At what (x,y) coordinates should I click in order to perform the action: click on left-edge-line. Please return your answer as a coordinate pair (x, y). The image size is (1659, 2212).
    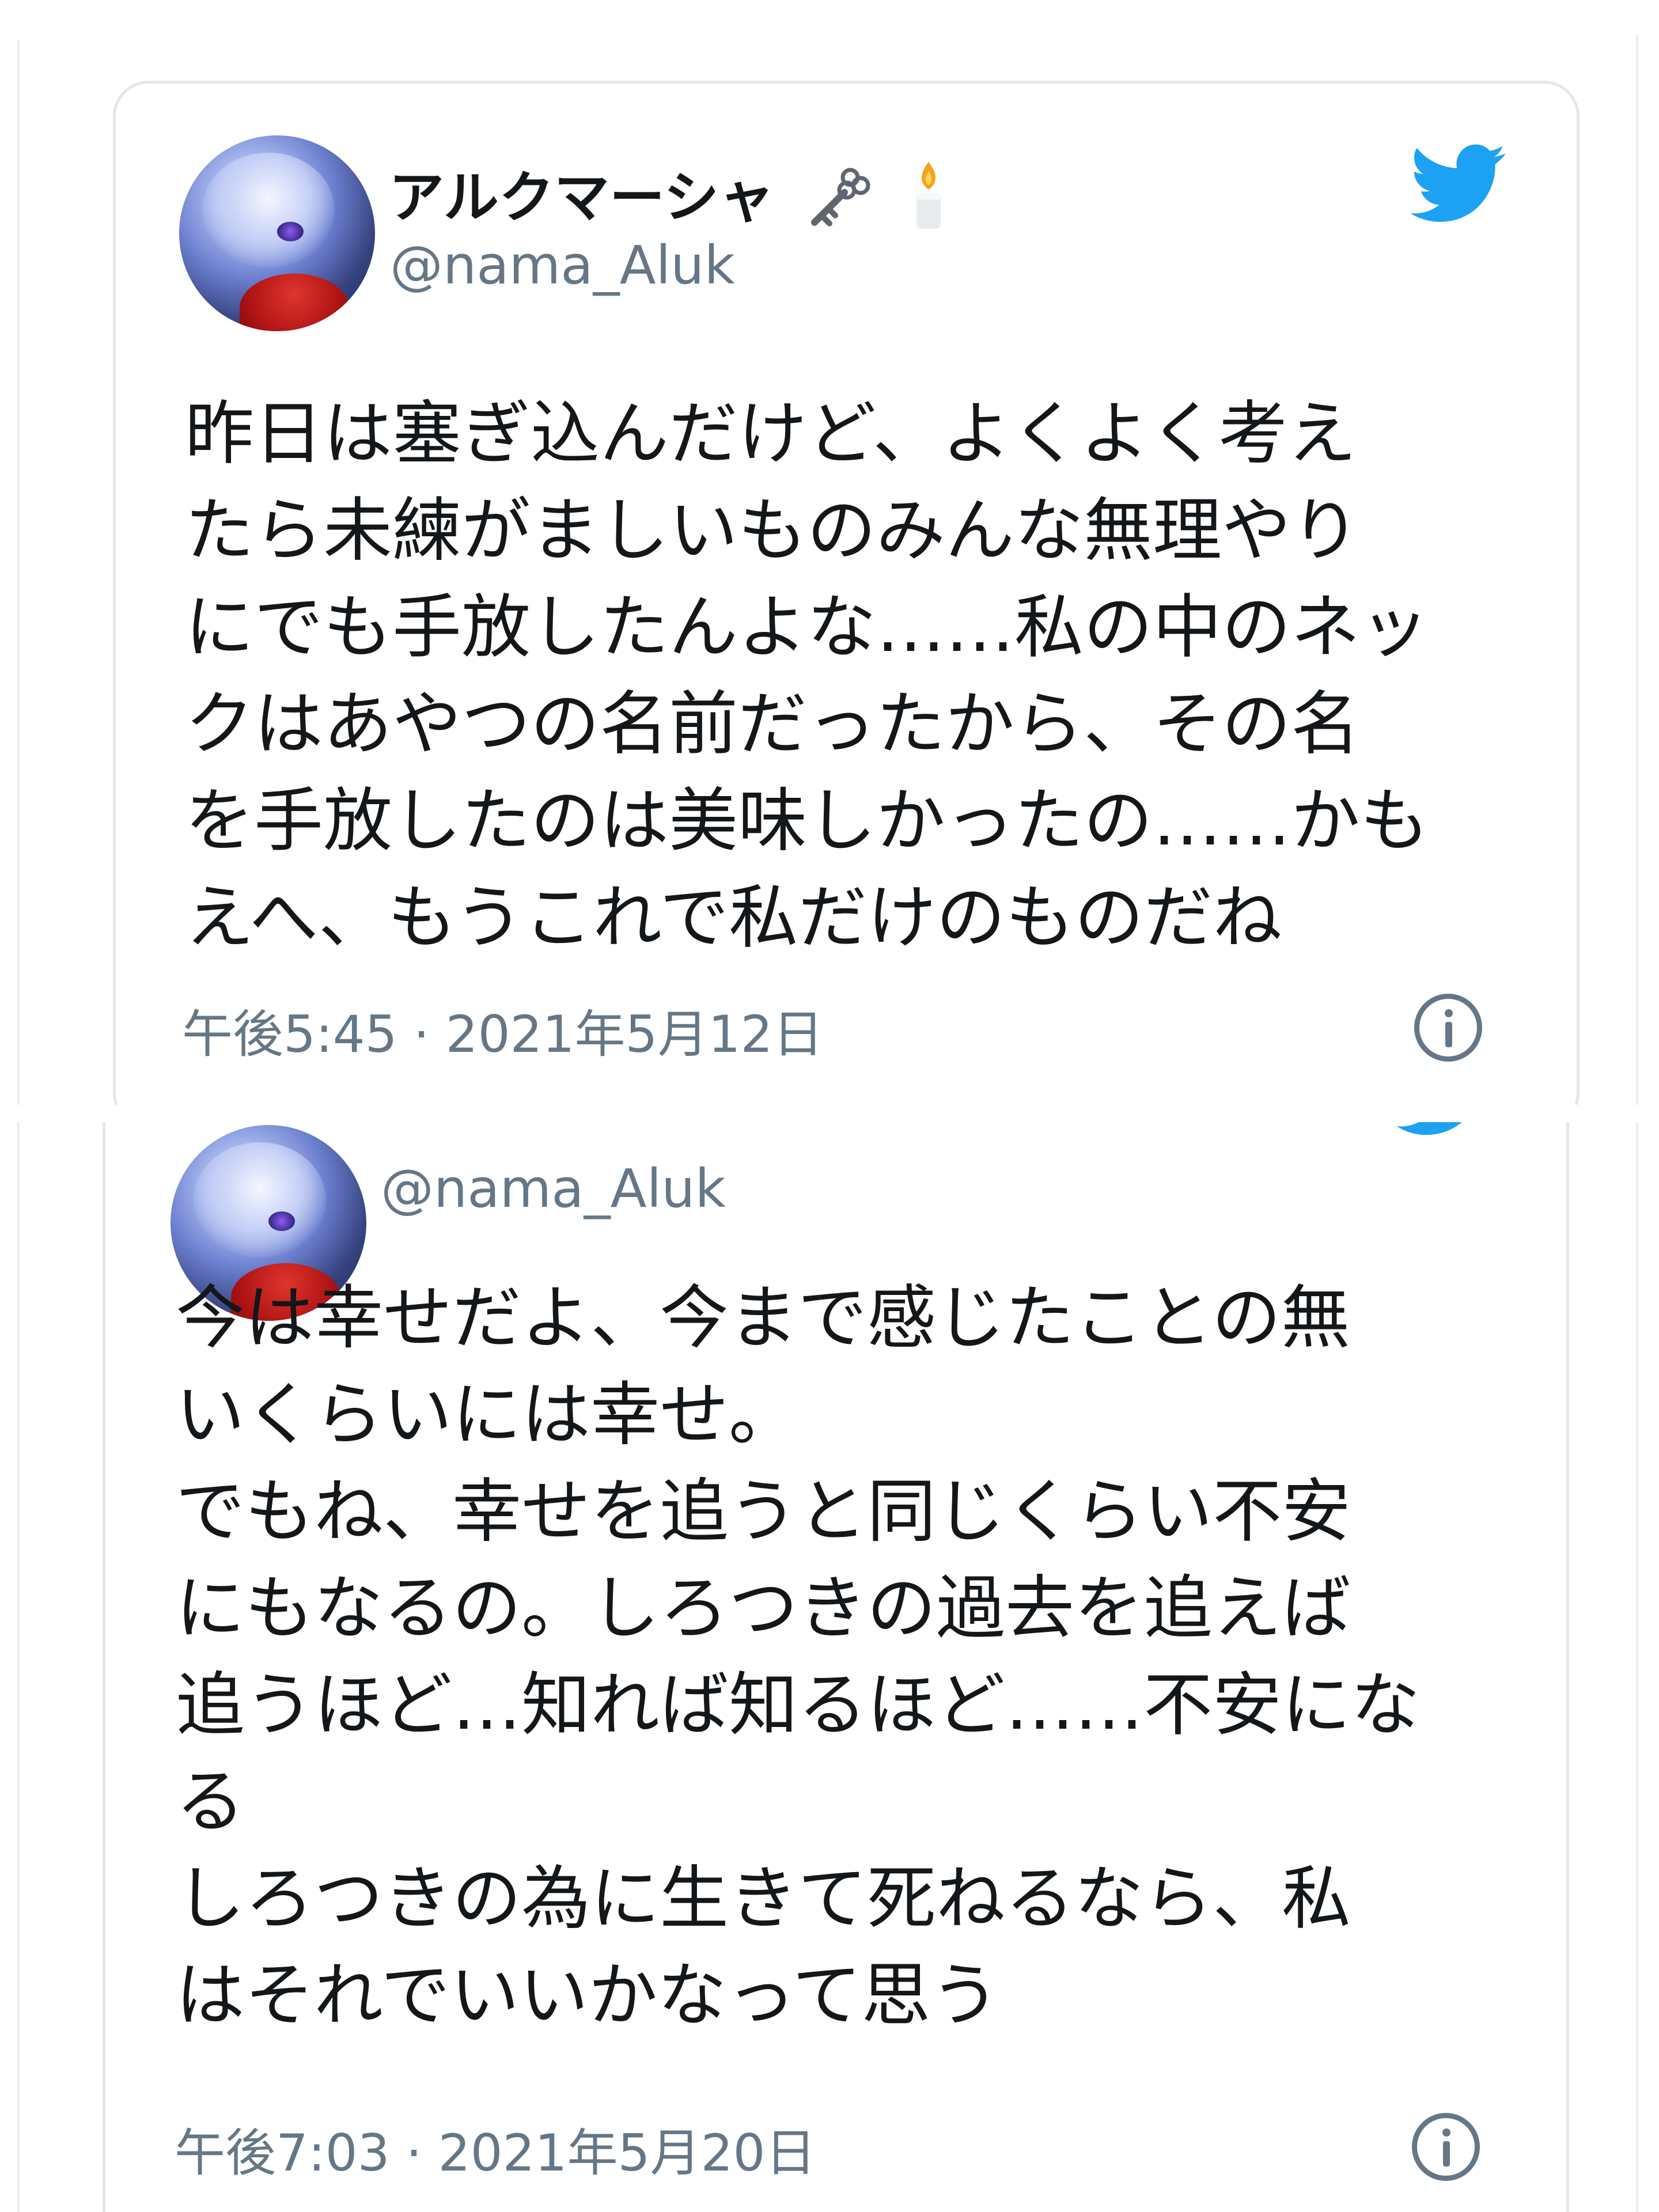
    Looking at the image, I should click on (18, 572).